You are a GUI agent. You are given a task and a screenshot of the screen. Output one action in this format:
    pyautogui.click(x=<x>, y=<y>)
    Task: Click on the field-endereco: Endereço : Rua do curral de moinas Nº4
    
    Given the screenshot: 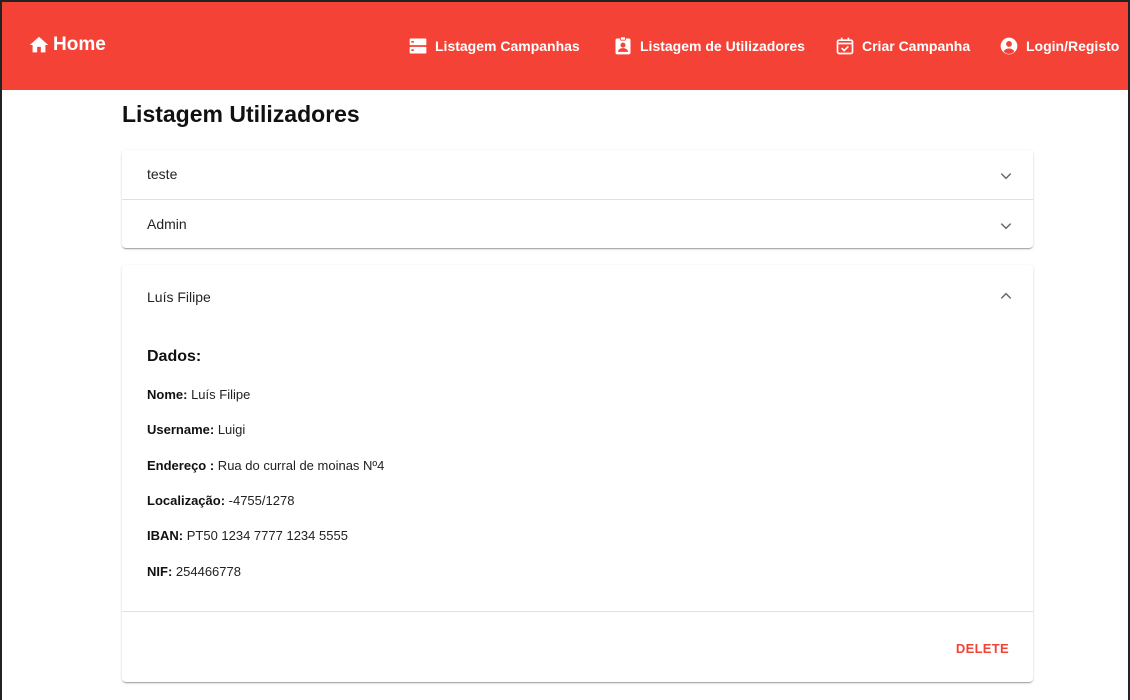 What is the action you would take?
    pyautogui.click(x=265, y=465)
    